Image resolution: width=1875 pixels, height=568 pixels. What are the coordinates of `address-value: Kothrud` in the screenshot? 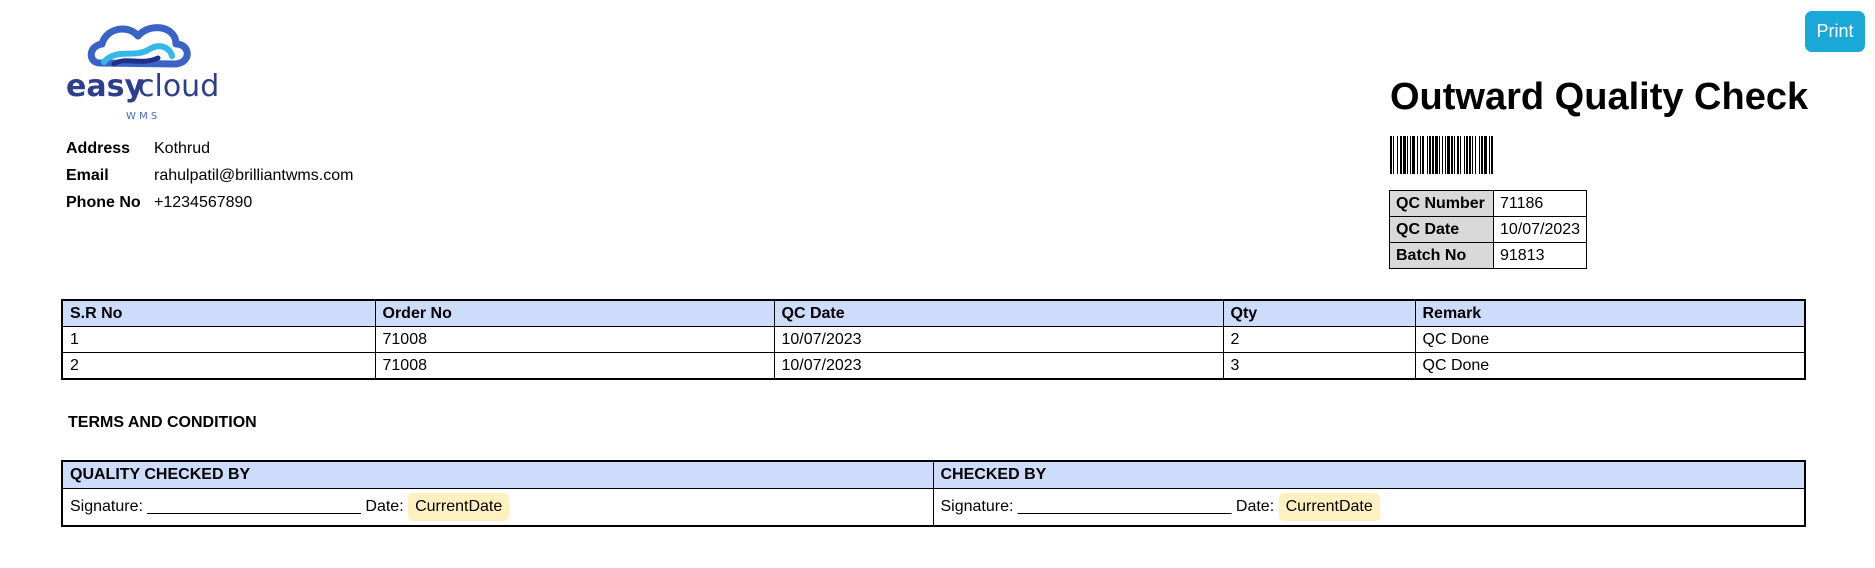 It's located at (182, 148).